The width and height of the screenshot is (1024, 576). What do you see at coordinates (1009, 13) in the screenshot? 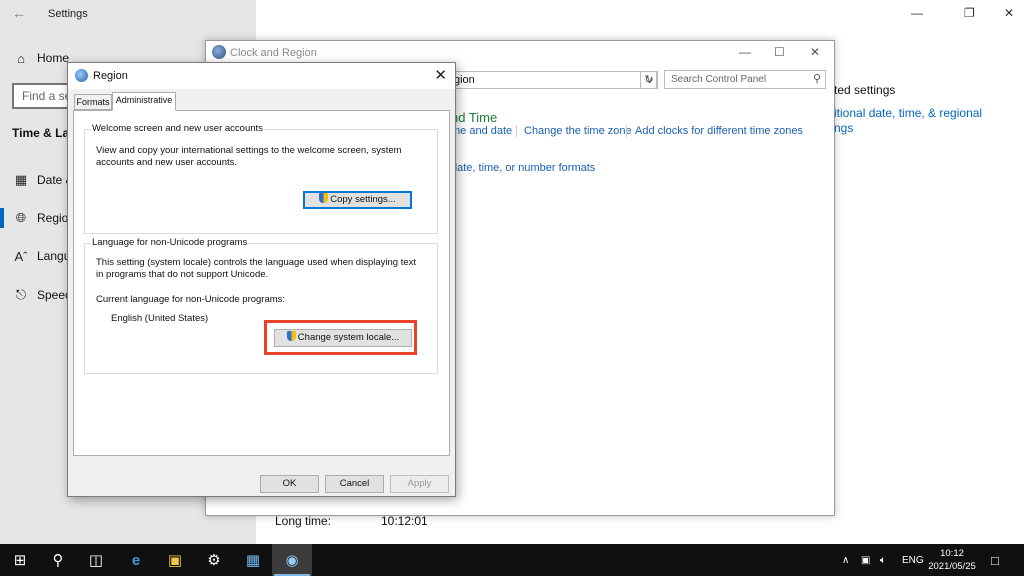
I see `close-icon: ✕` at bounding box center [1009, 13].